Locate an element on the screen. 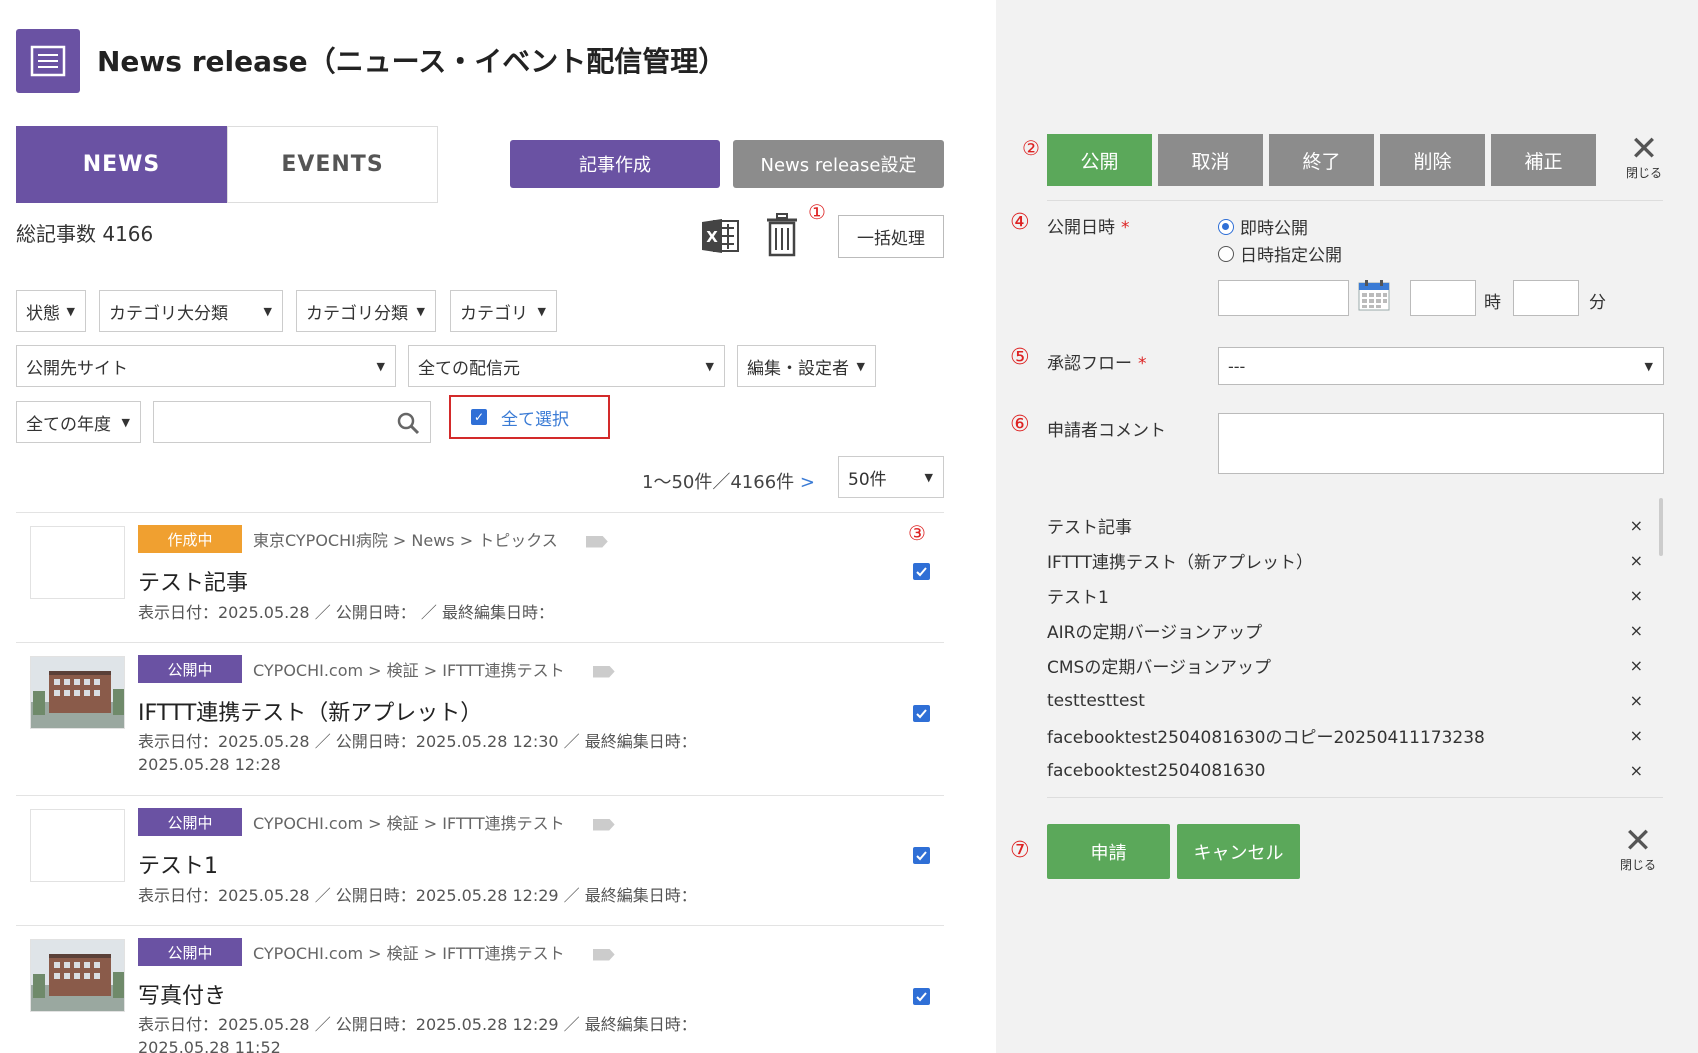 This screenshot has height=1053, width=1698. publish-site-select: 公開先サイト ▼ is located at coordinates (206, 366).